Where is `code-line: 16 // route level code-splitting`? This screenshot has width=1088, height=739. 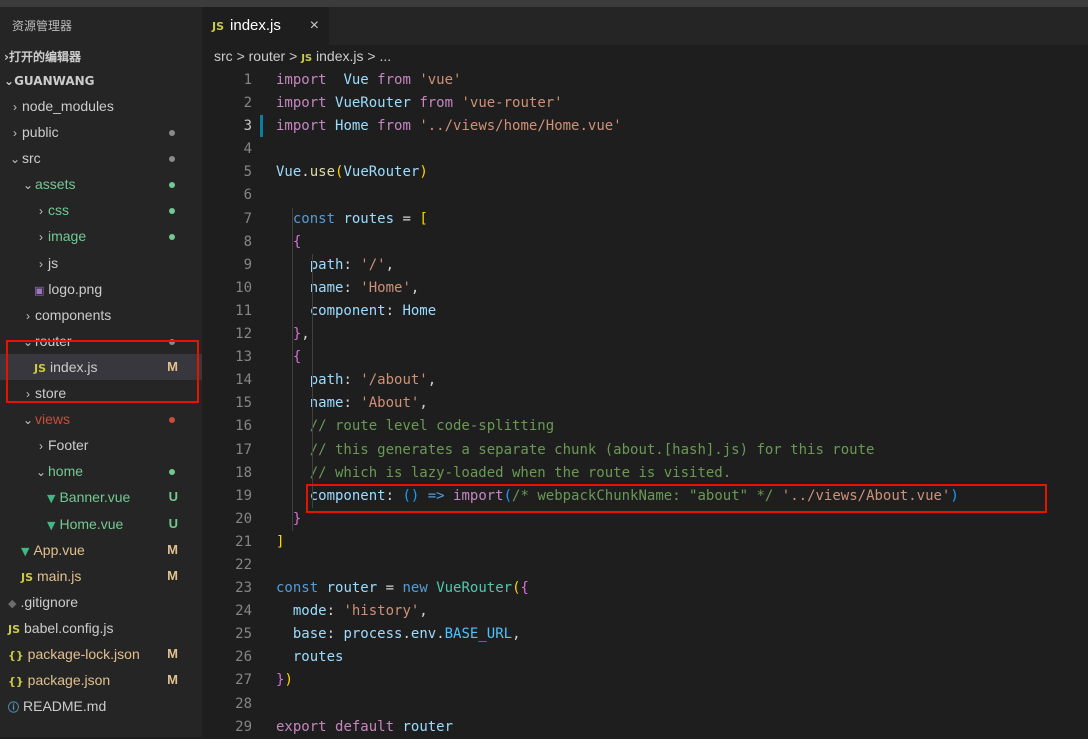 code-line: 16 // route level code-splitting is located at coordinates (645, 426).